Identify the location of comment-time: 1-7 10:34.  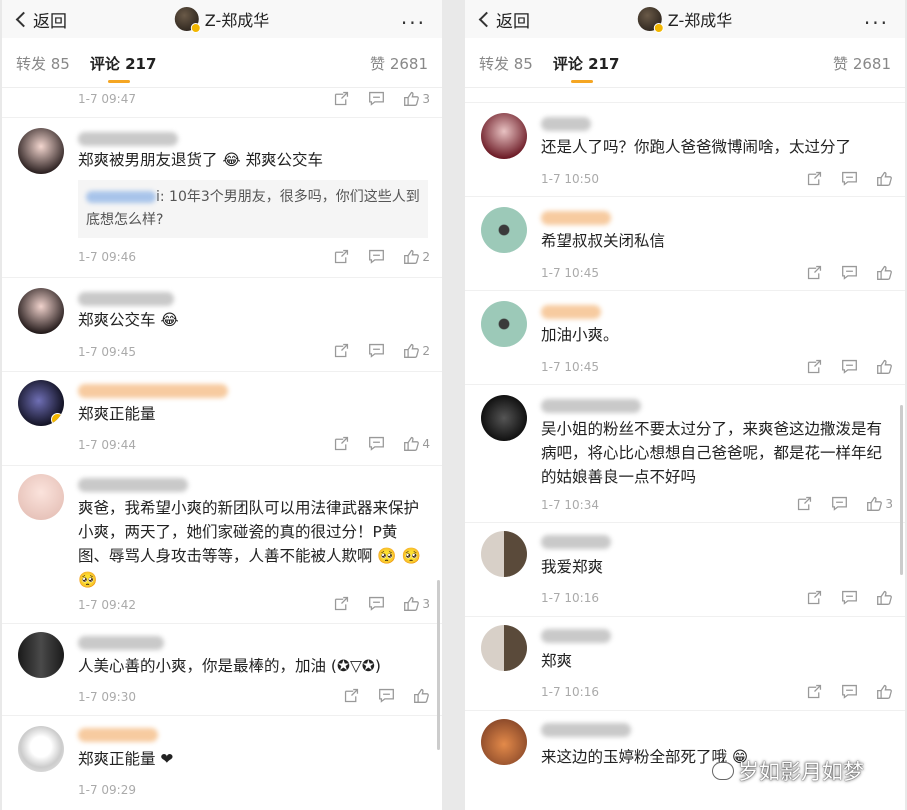
(570, 505).